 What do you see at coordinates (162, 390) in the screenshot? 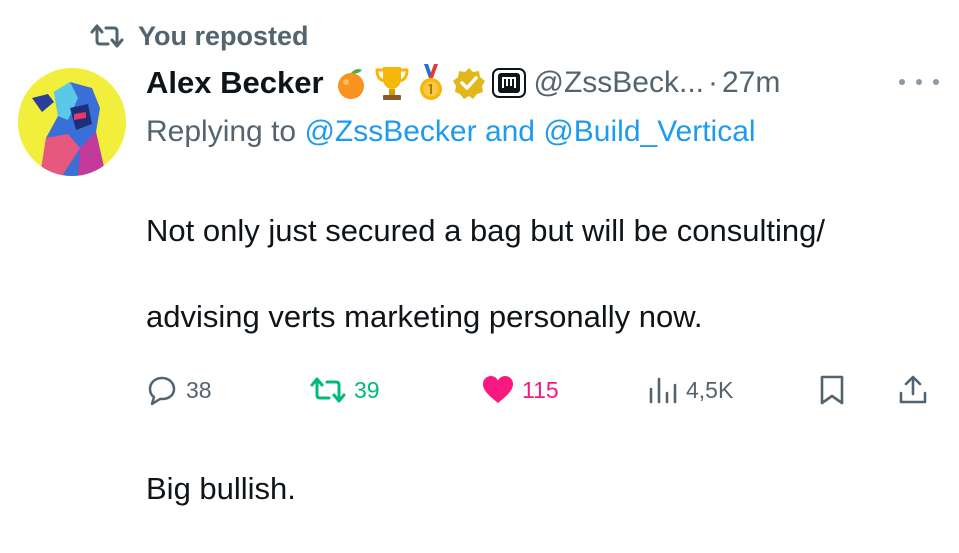
I see `reply-icon` at bounding box center [162, 390].